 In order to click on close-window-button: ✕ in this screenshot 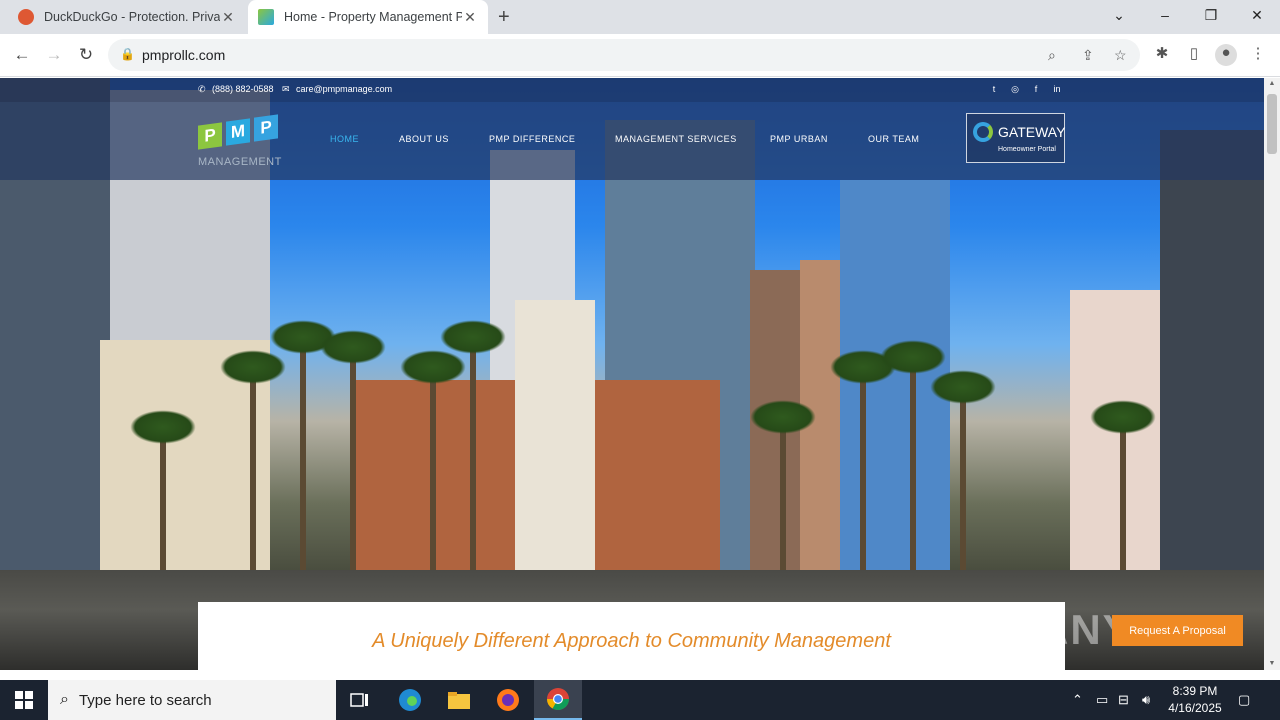, I will do `click(1257, 15)`.